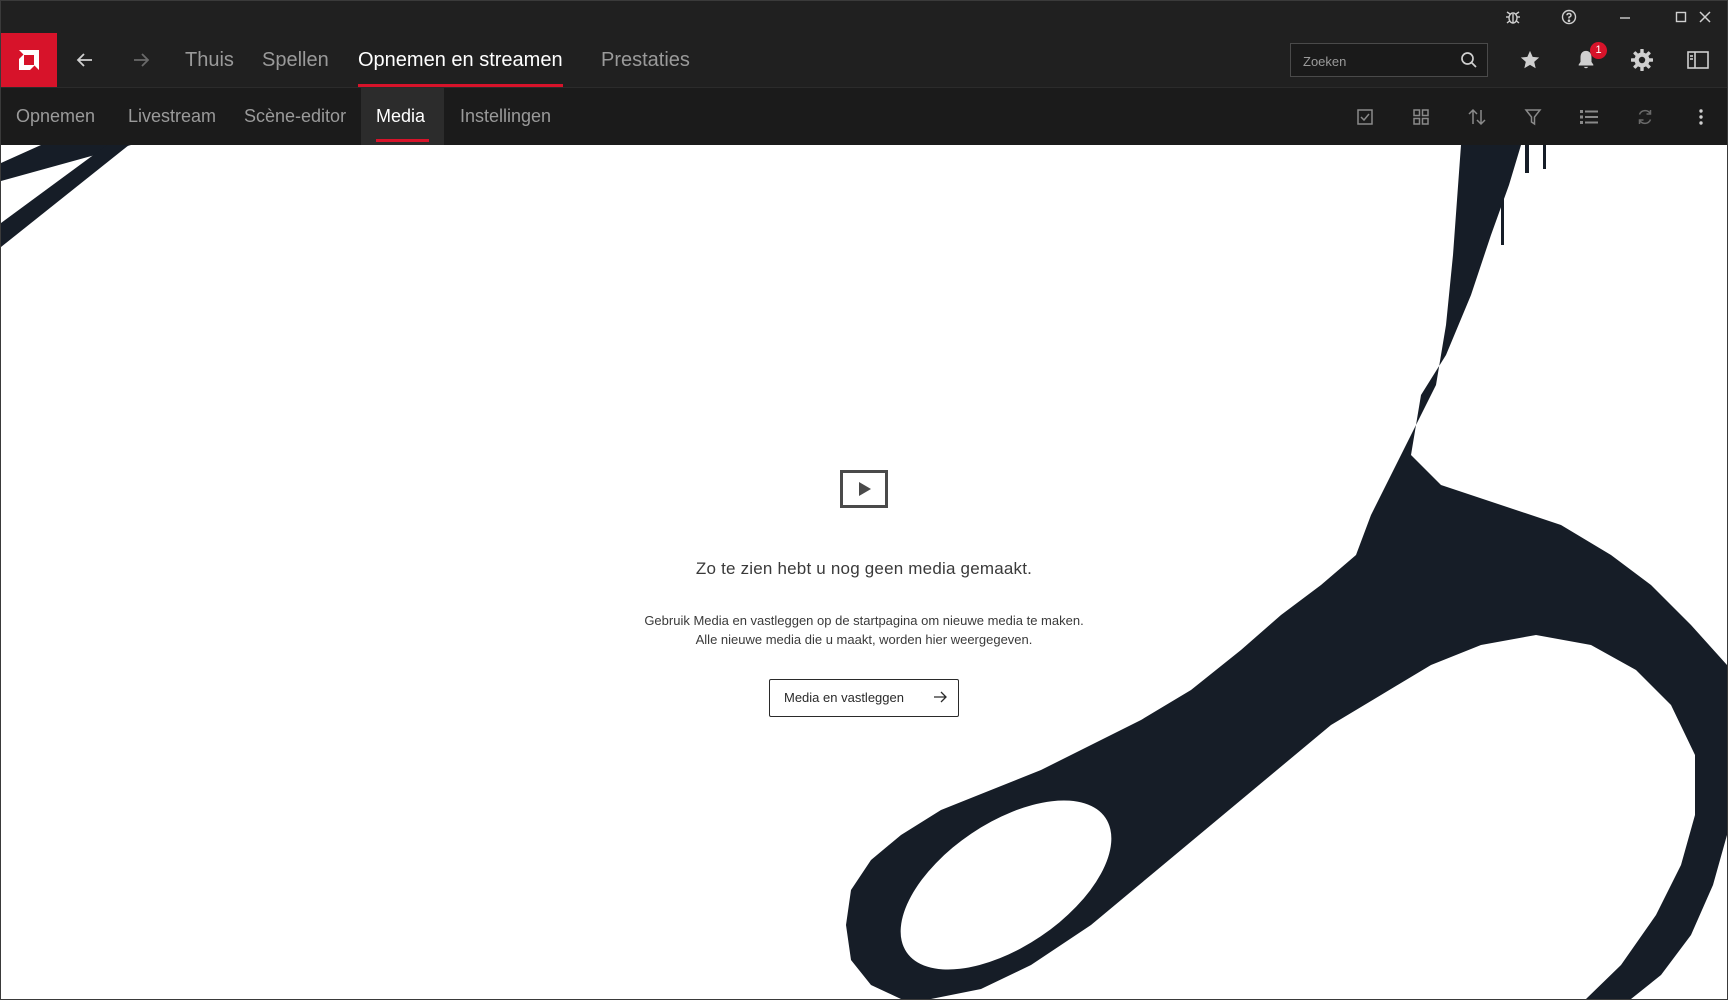 Image resolution: width=1728 pixels, height=1000 pixels. Describe the element at coordinates (295, 60) in the screenshot. I see `tab-spellen: Spellen` at that location.